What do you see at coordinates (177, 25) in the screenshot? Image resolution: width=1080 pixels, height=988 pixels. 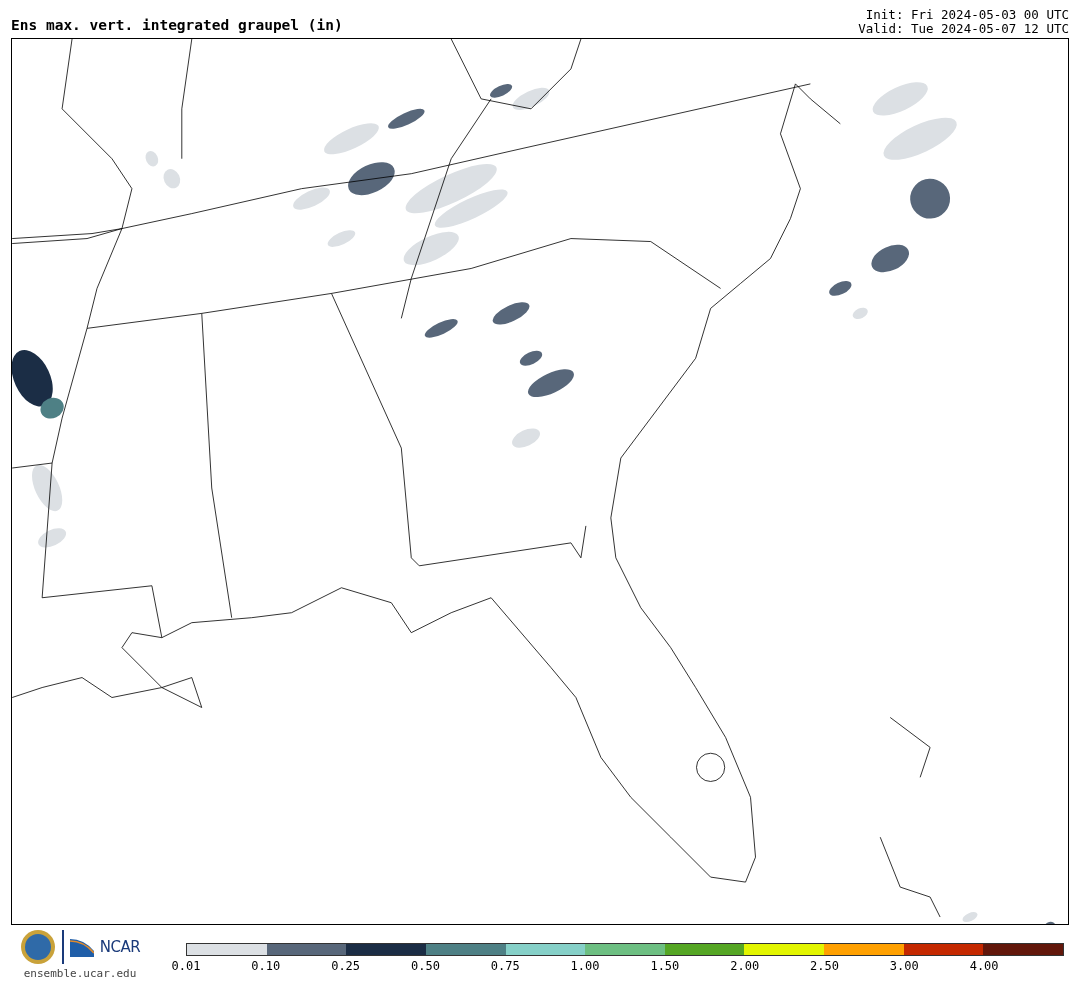 I see `chart-title: Ens max. vert. integrated graupel (in)` at bounding box center [177, 25].